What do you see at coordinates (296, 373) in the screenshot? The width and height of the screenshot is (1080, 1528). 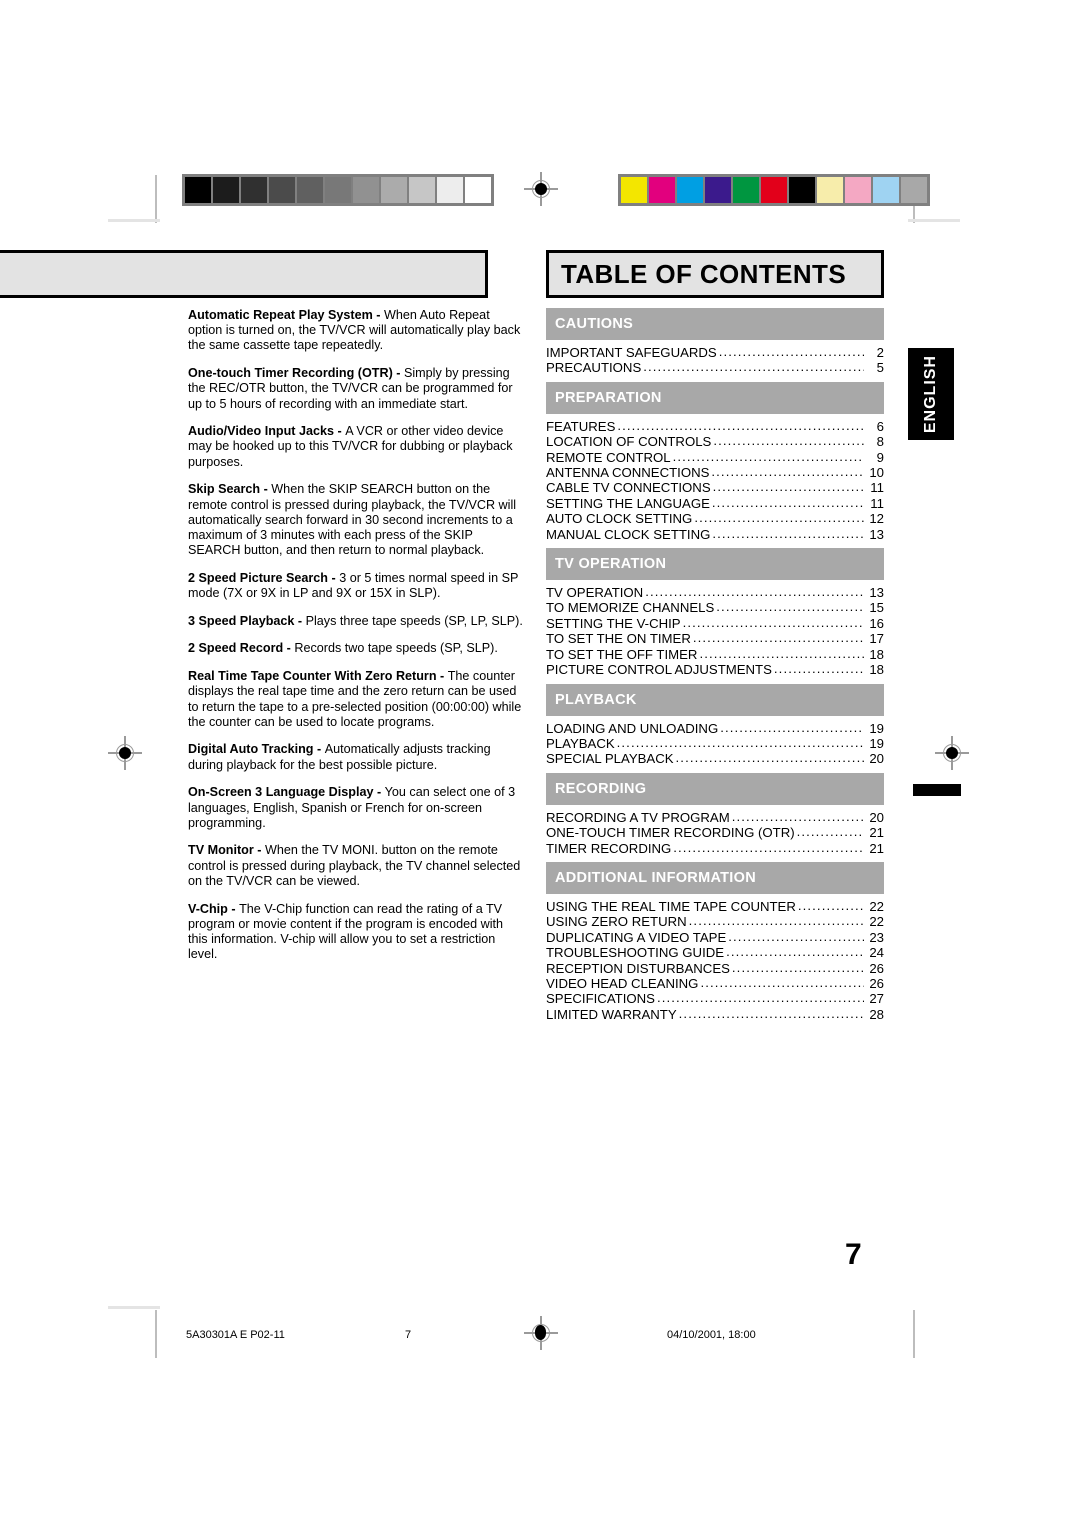 I see `feature-name: One-touch Timer Recording (OTR) -` at bounding box center [296, 373].